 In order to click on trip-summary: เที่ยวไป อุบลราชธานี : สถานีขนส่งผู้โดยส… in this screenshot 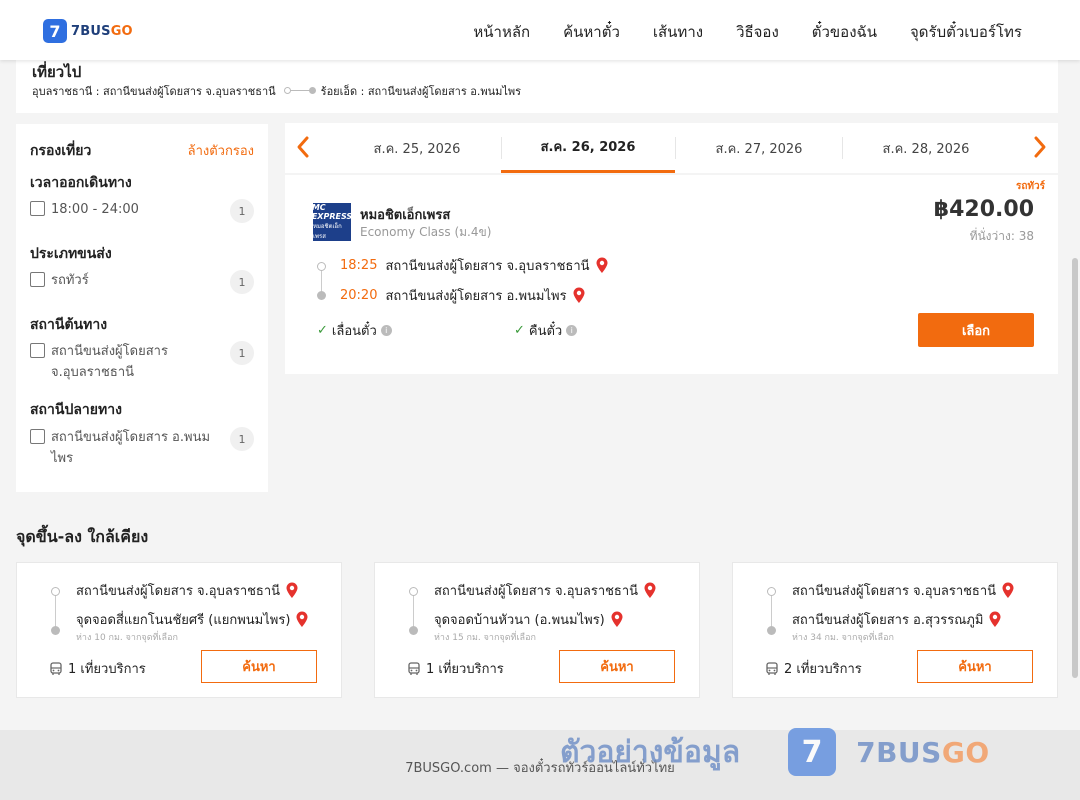, I will do `click(537, 86)`.